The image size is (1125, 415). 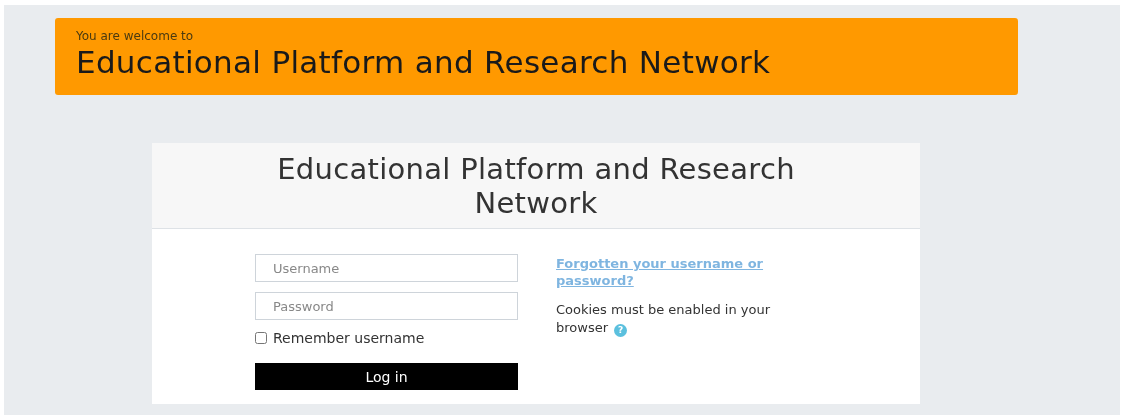 What do you see at coordinates (681, 272) in the screenshot?
I see `forgot-password-link: Forgotten your username or password?` at bounding box center [681, 272].